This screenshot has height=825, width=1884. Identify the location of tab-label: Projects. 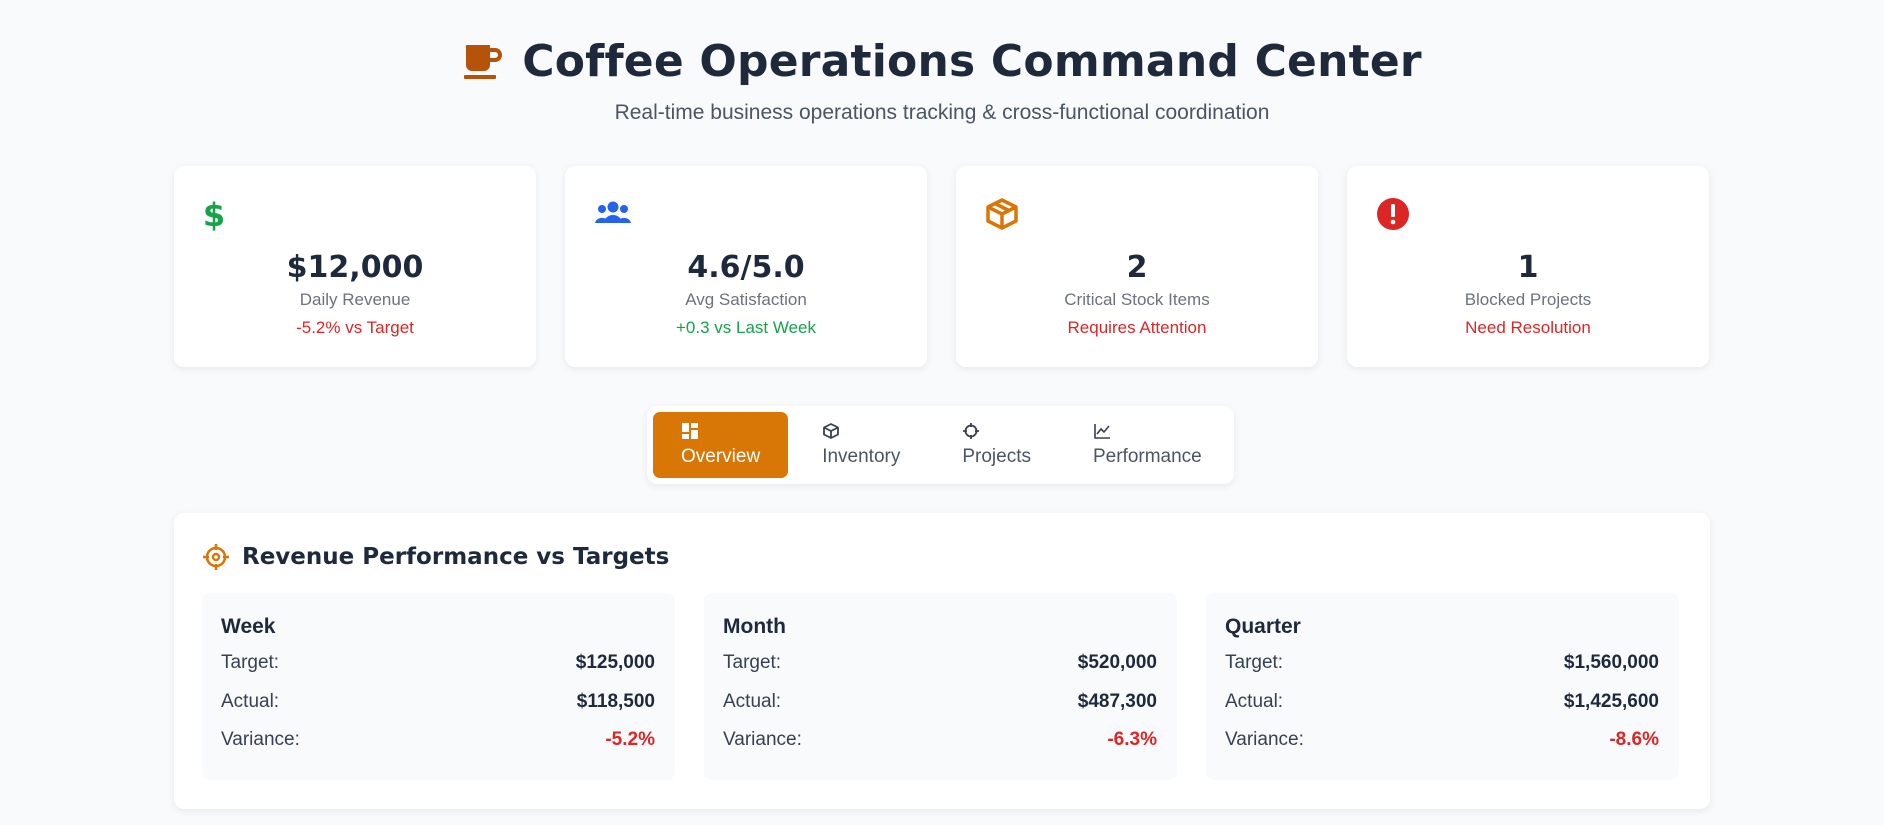
(996, 456).